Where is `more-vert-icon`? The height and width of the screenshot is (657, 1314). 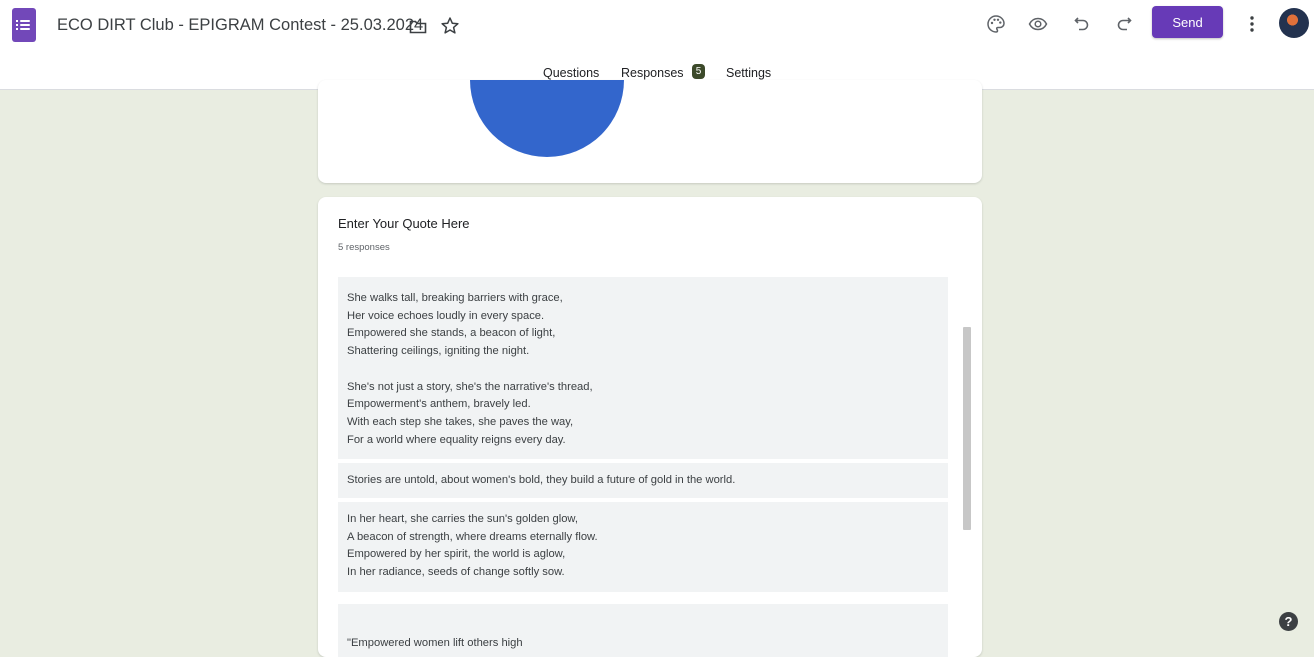
more-vert-icon is located at coordinates (1252, 24).